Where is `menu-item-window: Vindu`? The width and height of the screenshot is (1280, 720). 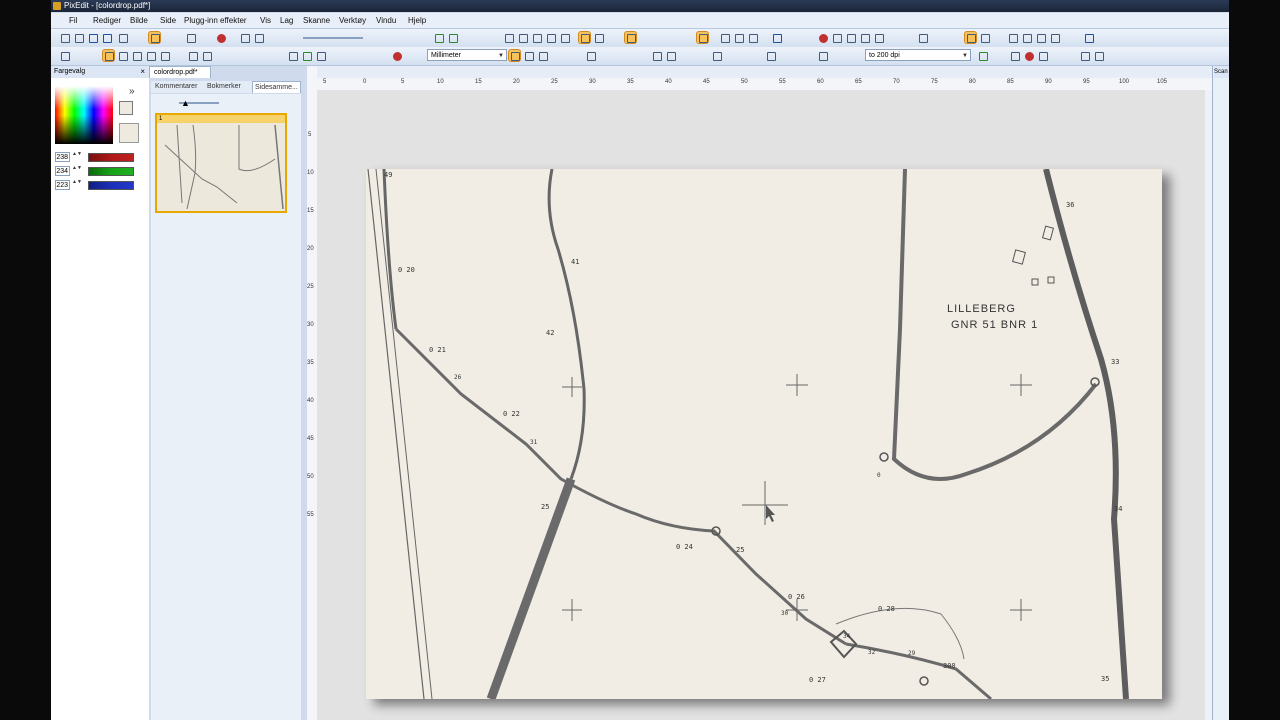
menu-item-window: Vindu is located at coordinates (386, 20).